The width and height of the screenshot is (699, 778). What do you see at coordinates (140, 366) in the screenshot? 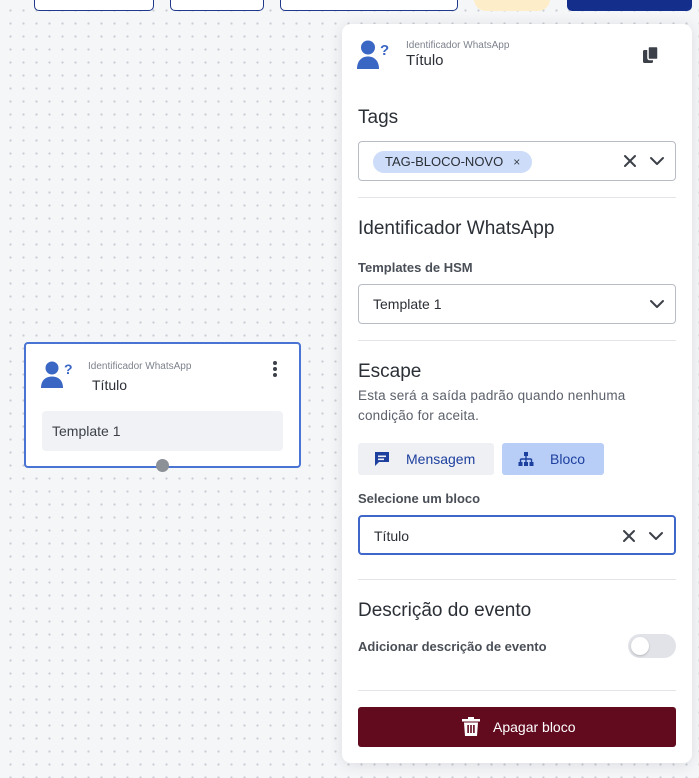
I see `node-type-label: Identificador WhatsApp` at bounding box center [140, 366].